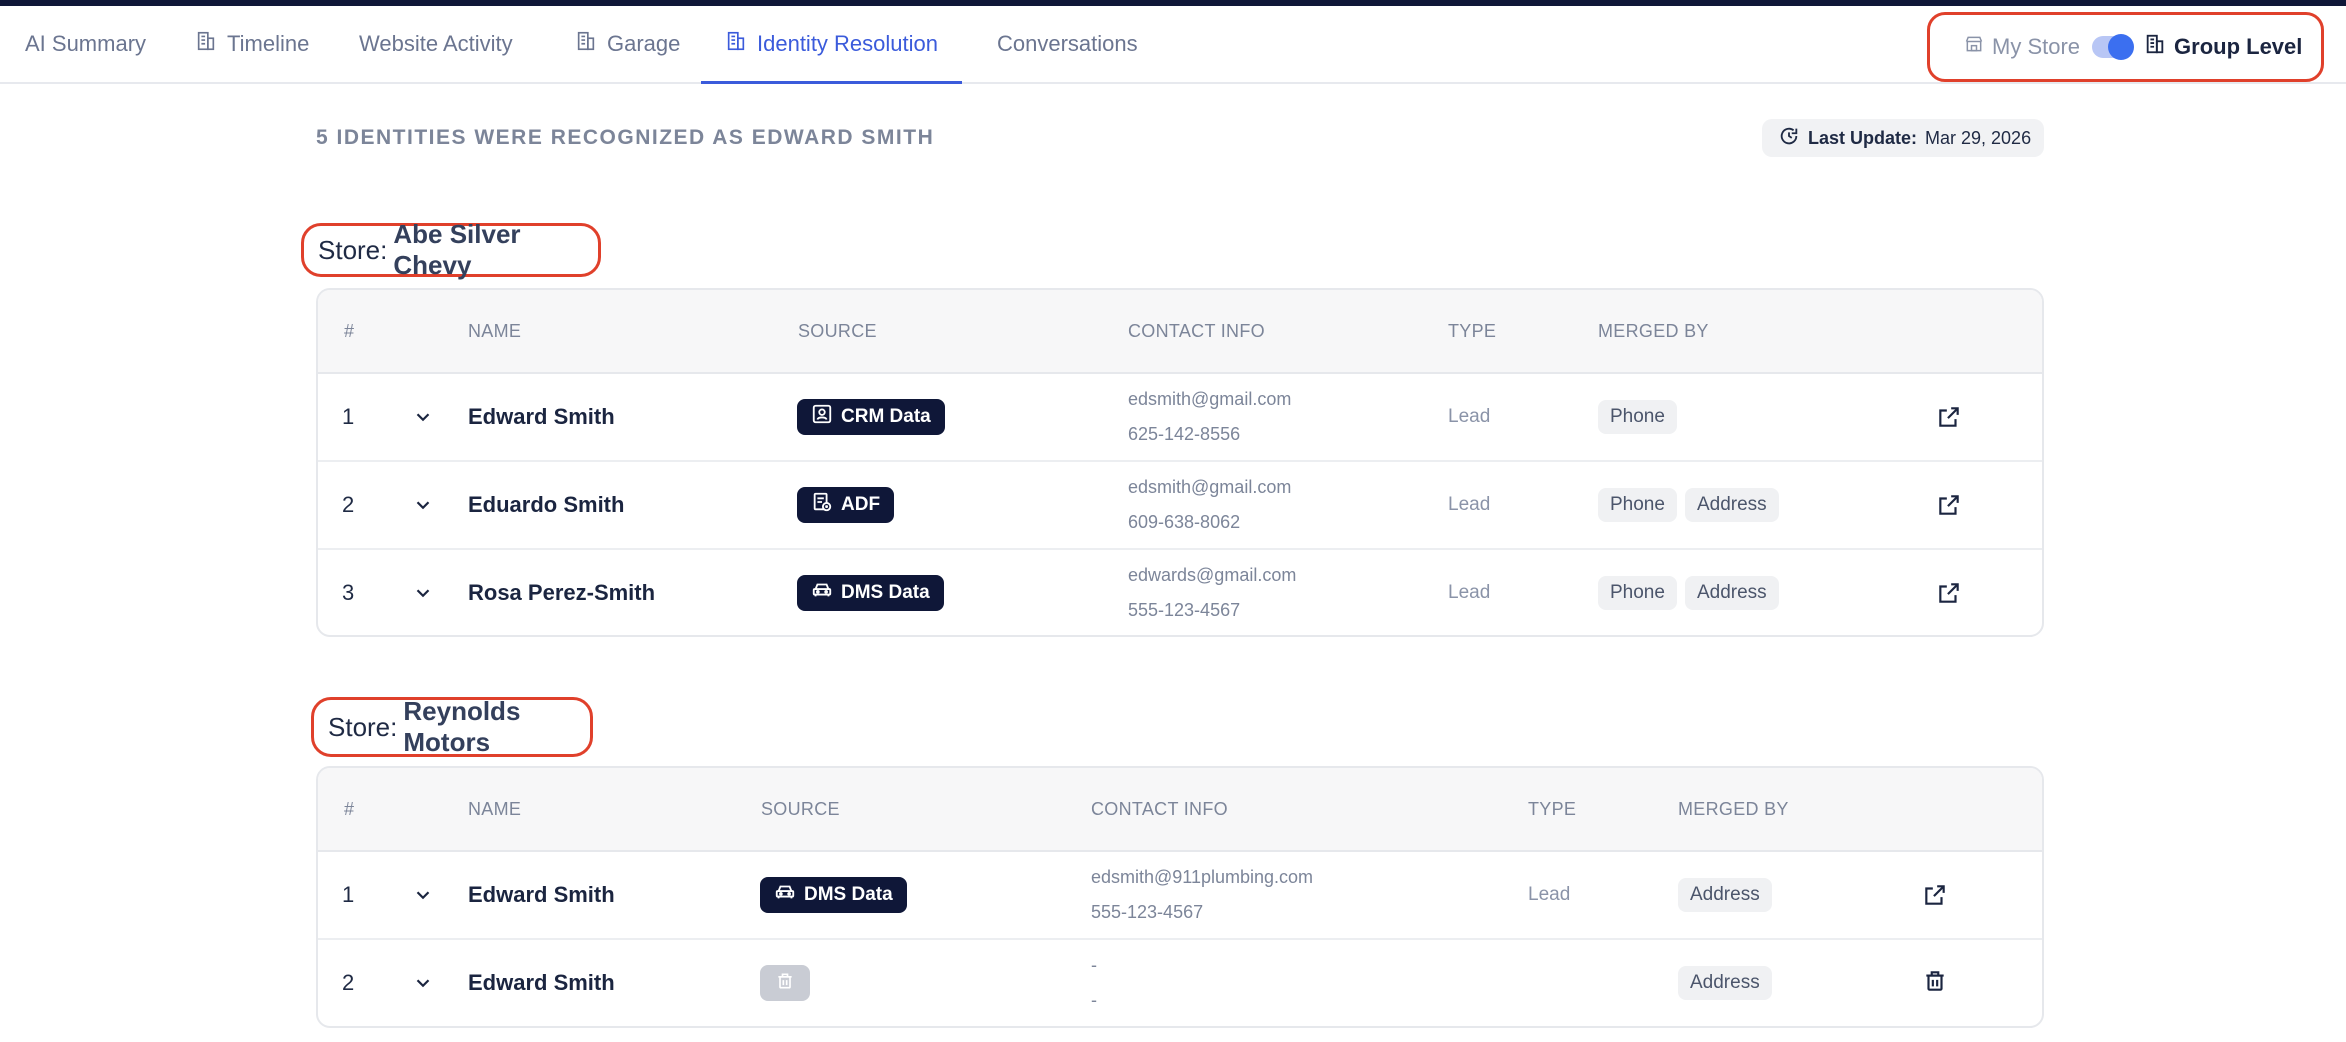 The image size is (2346, 1042). Describe the element at coordinates (822, 417) in the screenshot. I see `contact-card-icon` at that location.